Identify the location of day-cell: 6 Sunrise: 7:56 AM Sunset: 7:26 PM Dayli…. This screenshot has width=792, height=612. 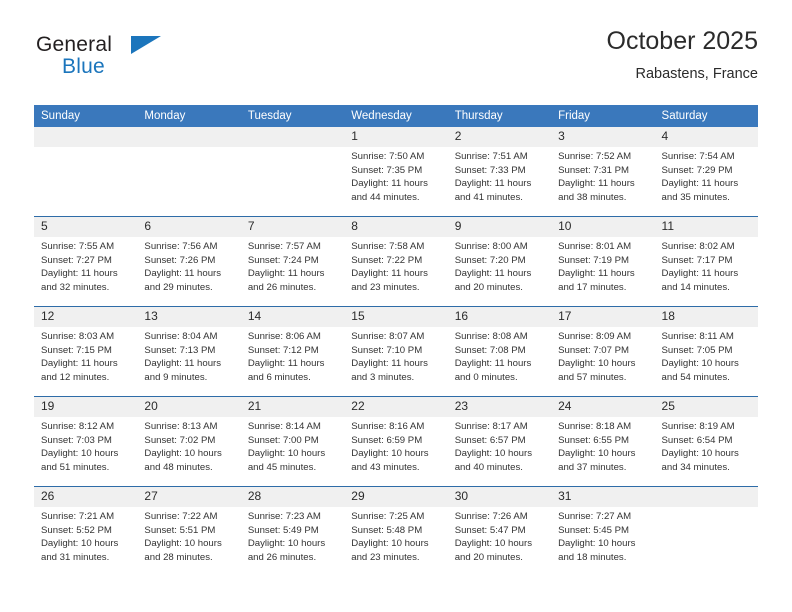
(189, 261).